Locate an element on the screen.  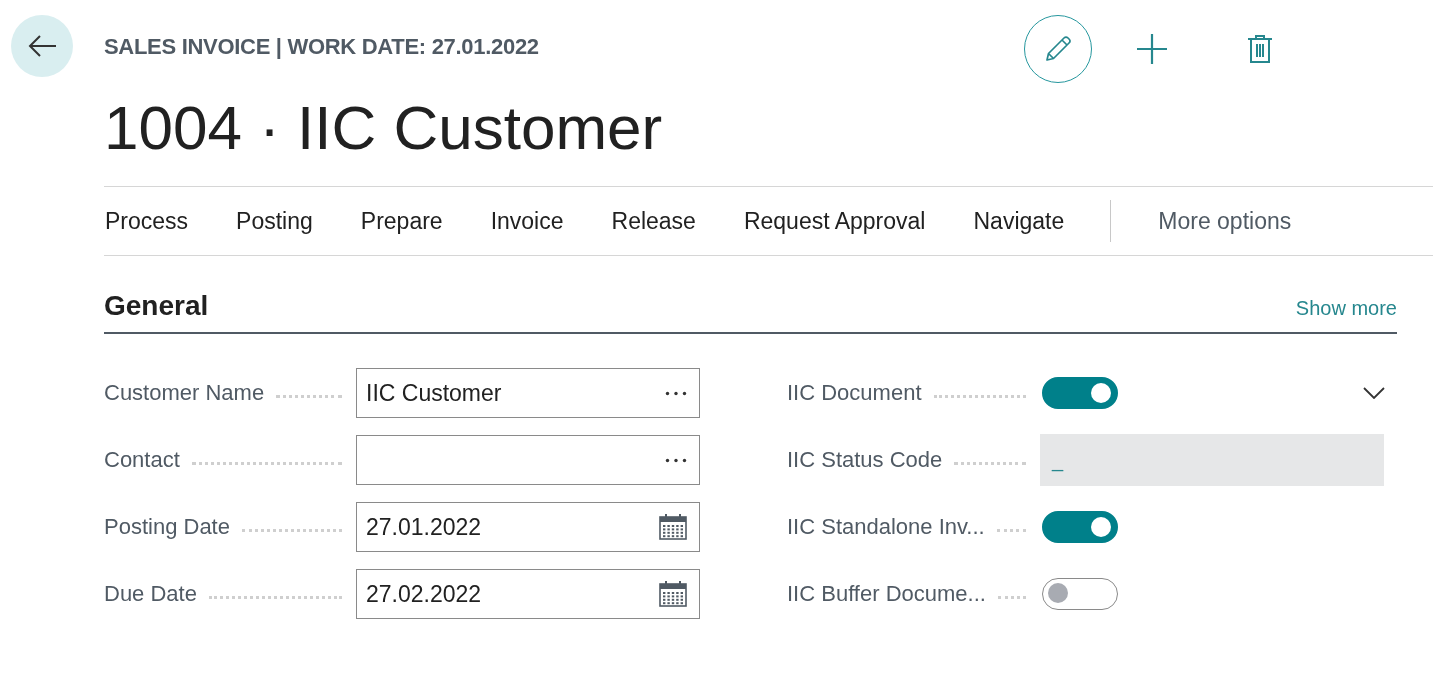
date-field: 27.01.2022 is located at coordinates (528, 527).